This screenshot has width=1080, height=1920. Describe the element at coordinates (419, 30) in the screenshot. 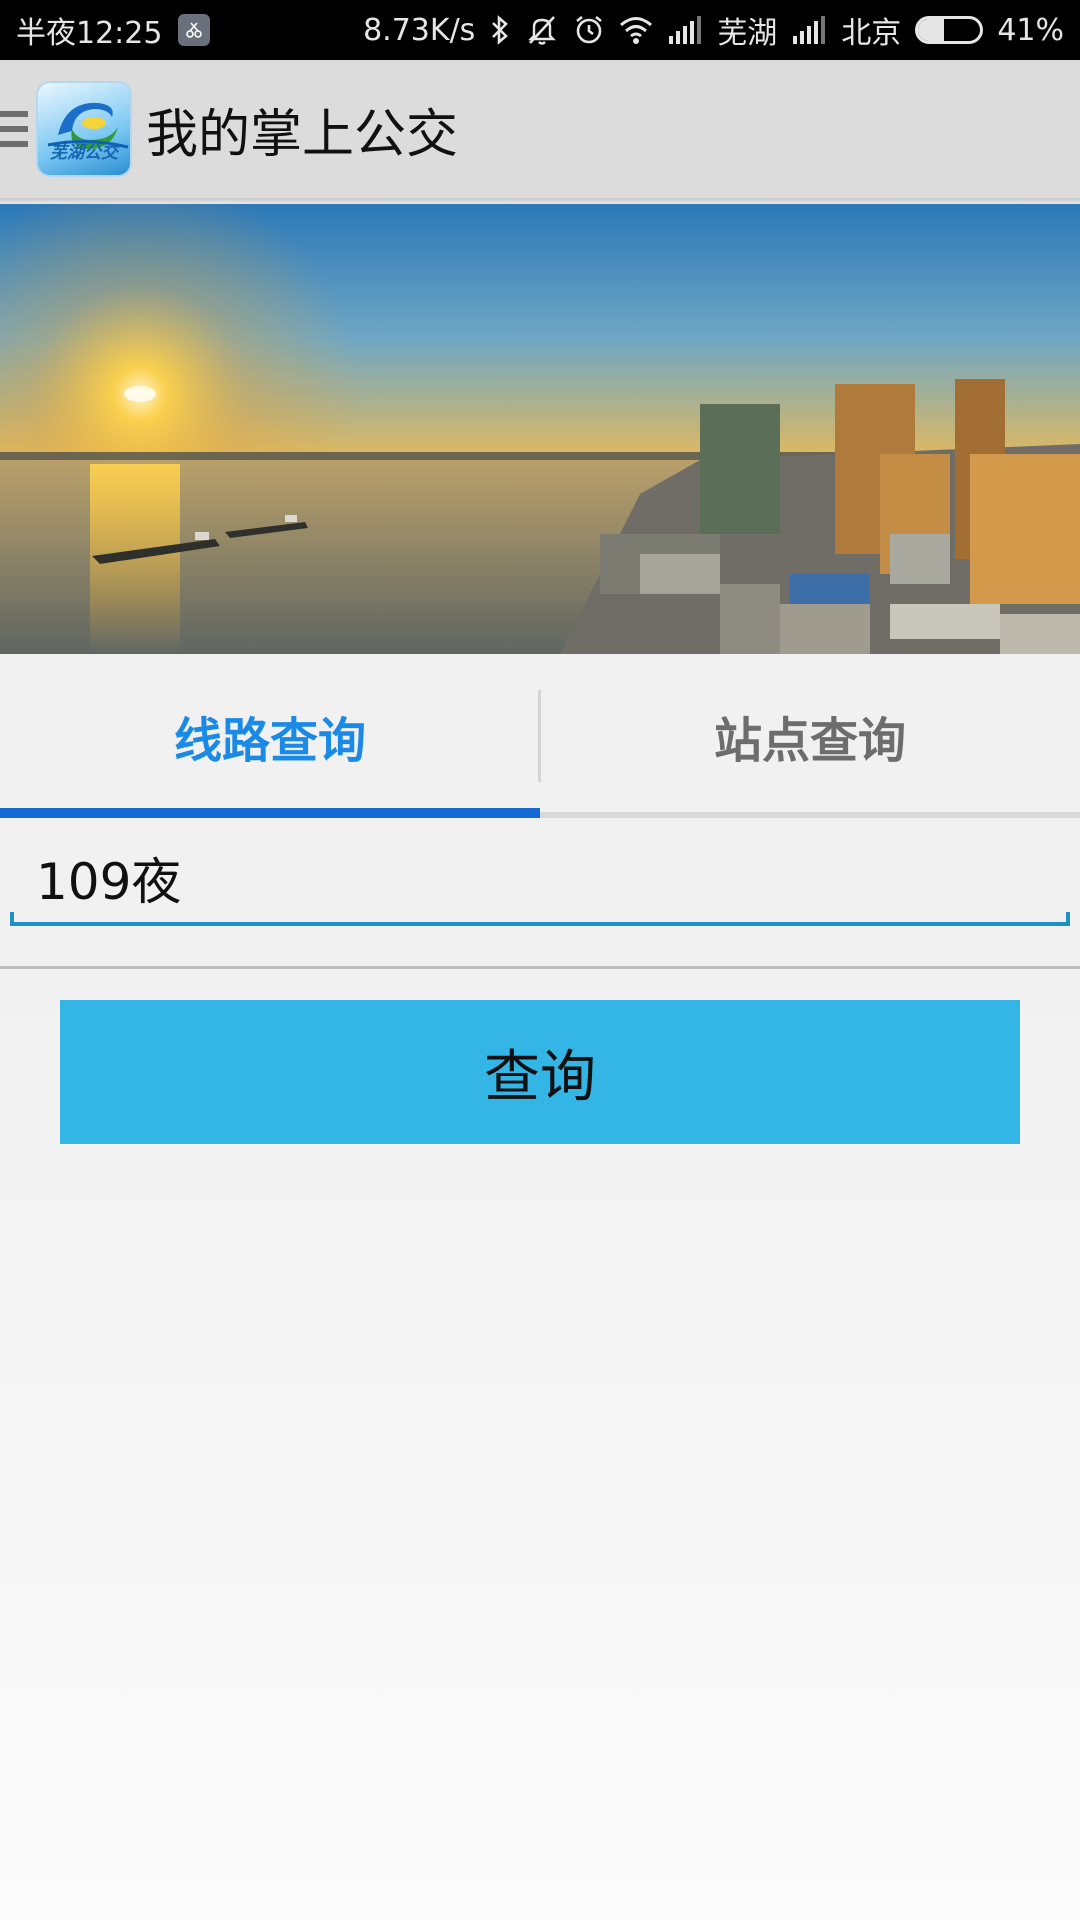

I see `net-speed: 8.73K/s` at that location.